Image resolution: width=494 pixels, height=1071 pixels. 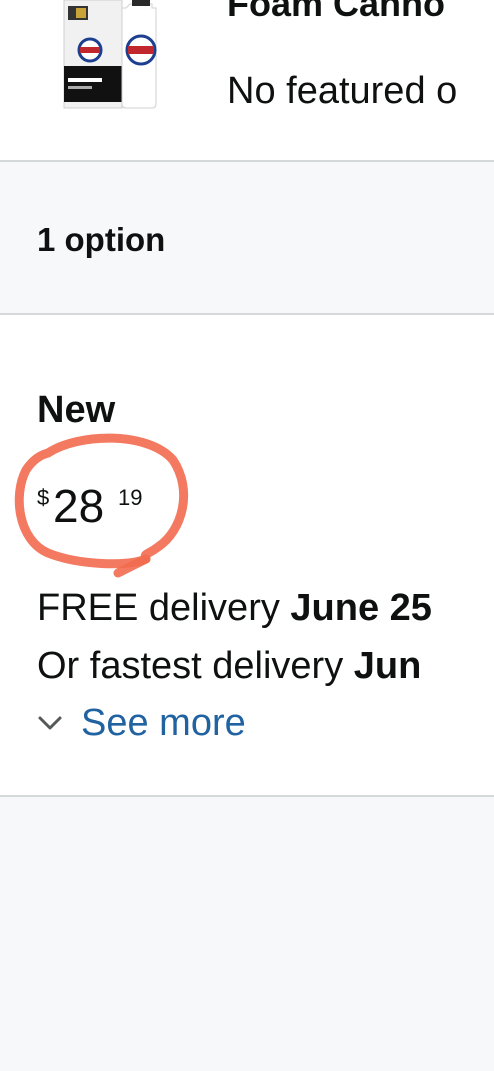 What do you see at coordinates (50, 723) in the screenshot?
I see `chevron-down-icon` at bounding box center [50, 723].